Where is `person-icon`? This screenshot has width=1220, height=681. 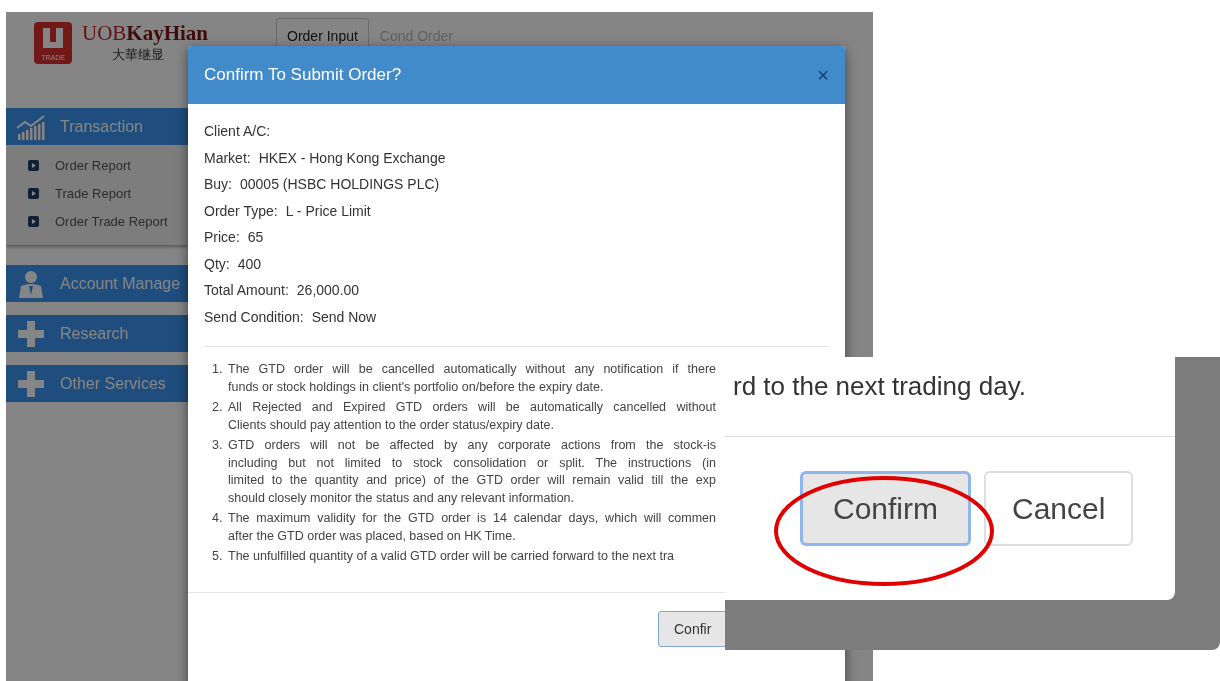
person-icon is located at coordinates (31, 283).